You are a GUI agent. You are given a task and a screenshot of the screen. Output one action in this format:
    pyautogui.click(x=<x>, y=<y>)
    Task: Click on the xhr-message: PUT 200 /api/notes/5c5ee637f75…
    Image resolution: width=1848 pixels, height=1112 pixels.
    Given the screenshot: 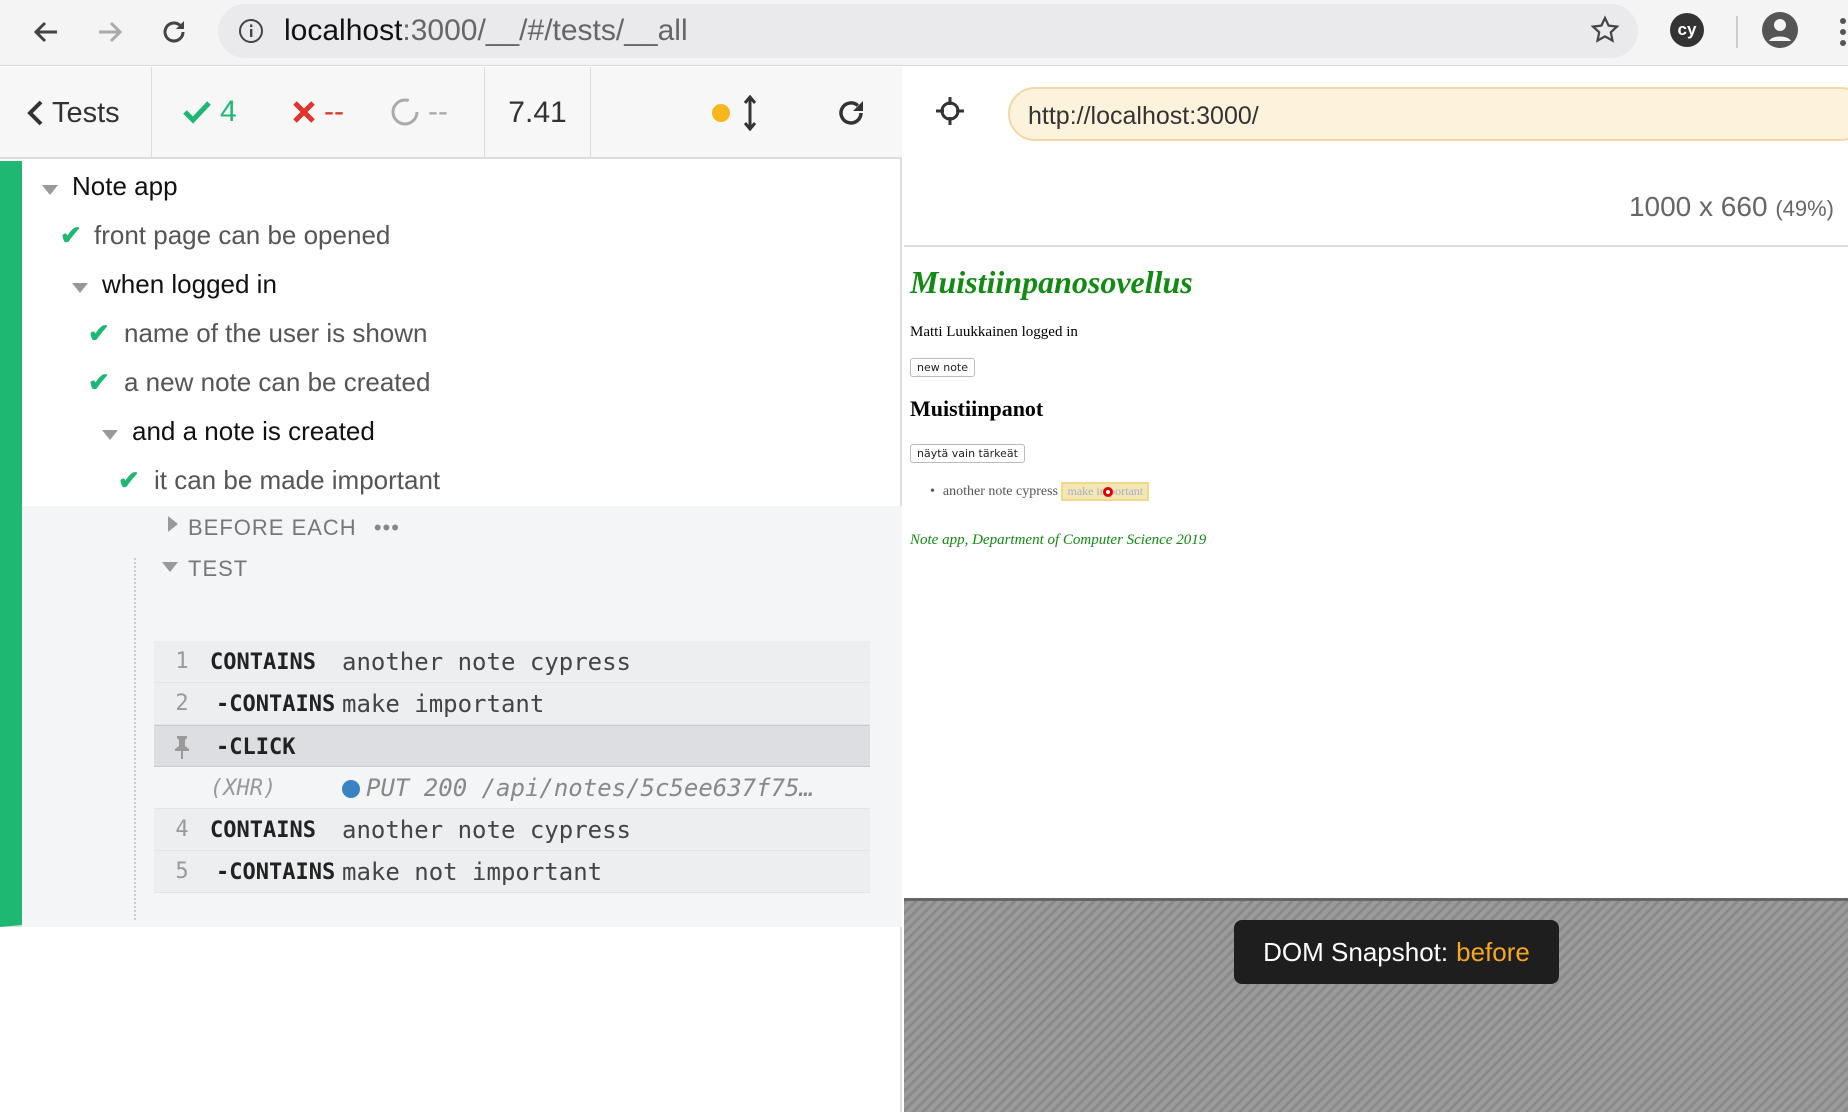 What is the action you would take?
    pyautogui.click(x=590, y=788)
    